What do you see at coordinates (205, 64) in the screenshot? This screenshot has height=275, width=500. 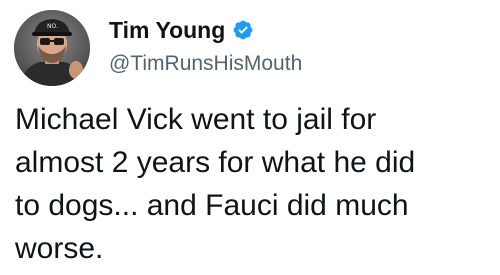 I see `author-handle: @TimRunsHisMouth` at bounding box center [205, 64].